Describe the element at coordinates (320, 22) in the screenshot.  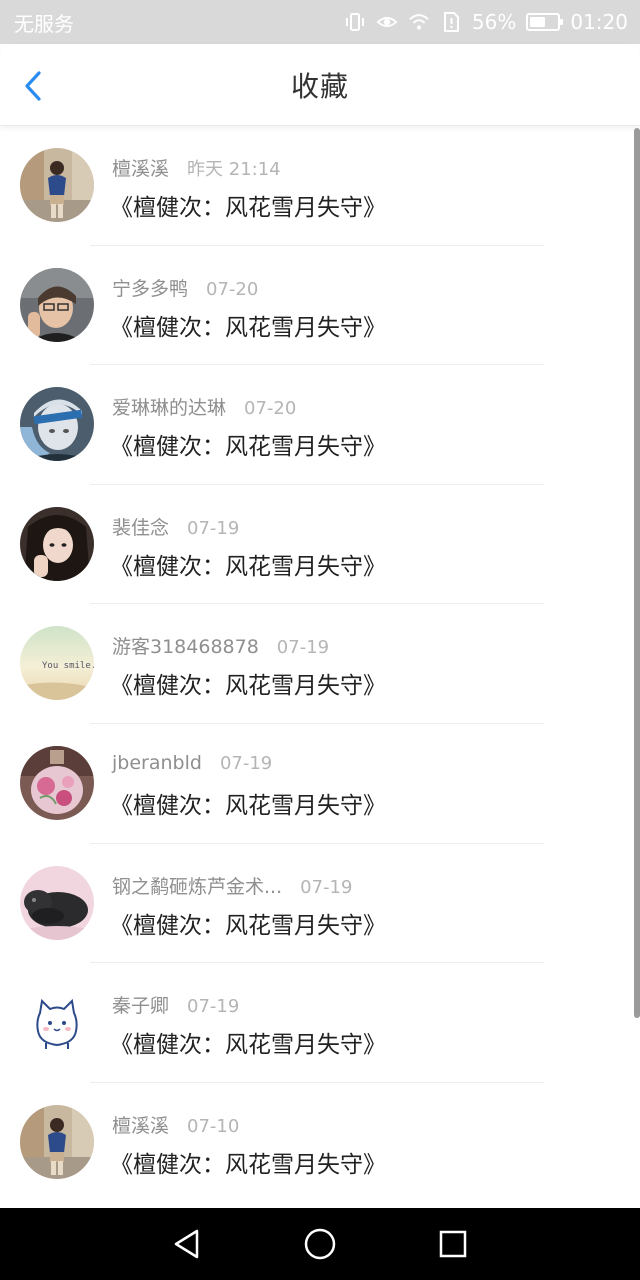
I see `status-bar: 无服务 56% 01:20` at that location.